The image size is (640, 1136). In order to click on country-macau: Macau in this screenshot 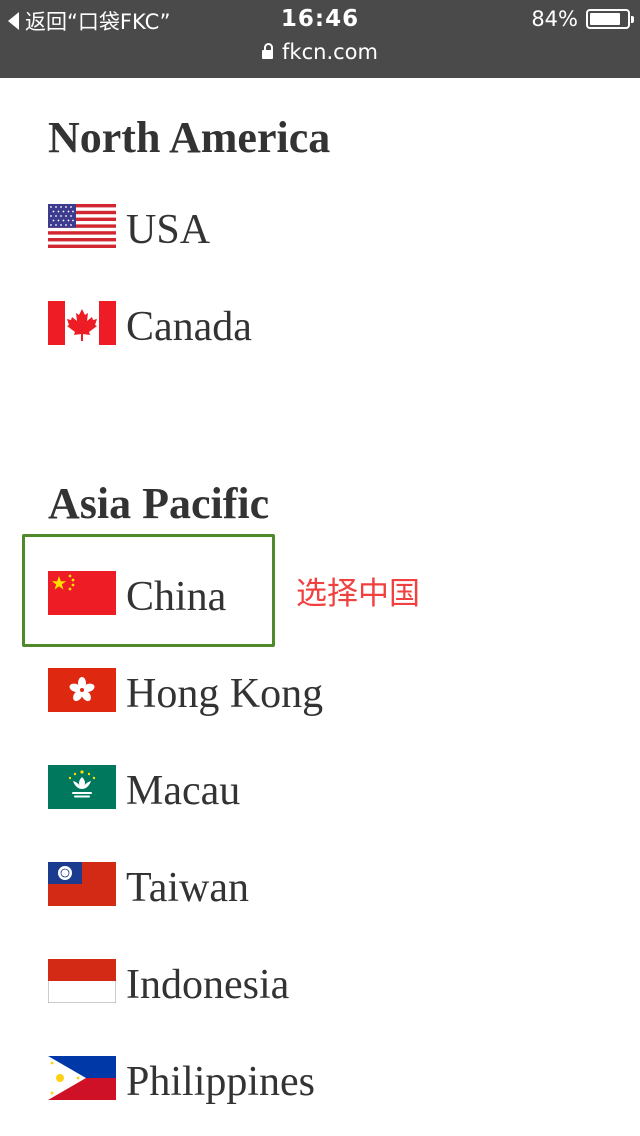, I will do `click(144, 788)`.